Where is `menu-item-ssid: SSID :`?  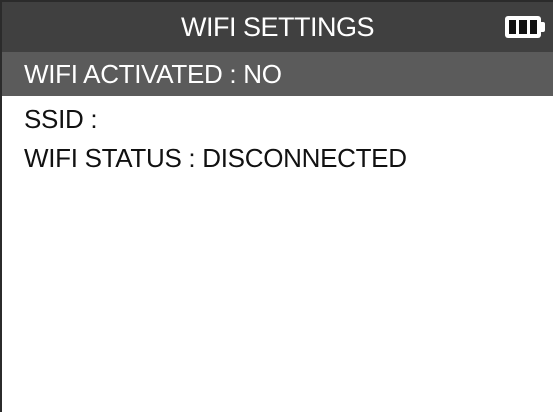 menu-item-ssid: SSID : is located at coordinates (277, 119).